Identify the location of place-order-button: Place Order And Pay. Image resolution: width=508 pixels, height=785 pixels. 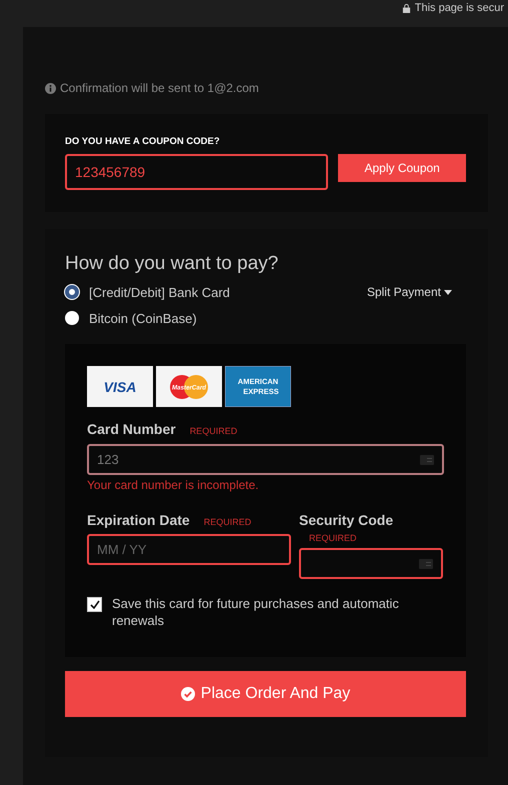
(265, 694).